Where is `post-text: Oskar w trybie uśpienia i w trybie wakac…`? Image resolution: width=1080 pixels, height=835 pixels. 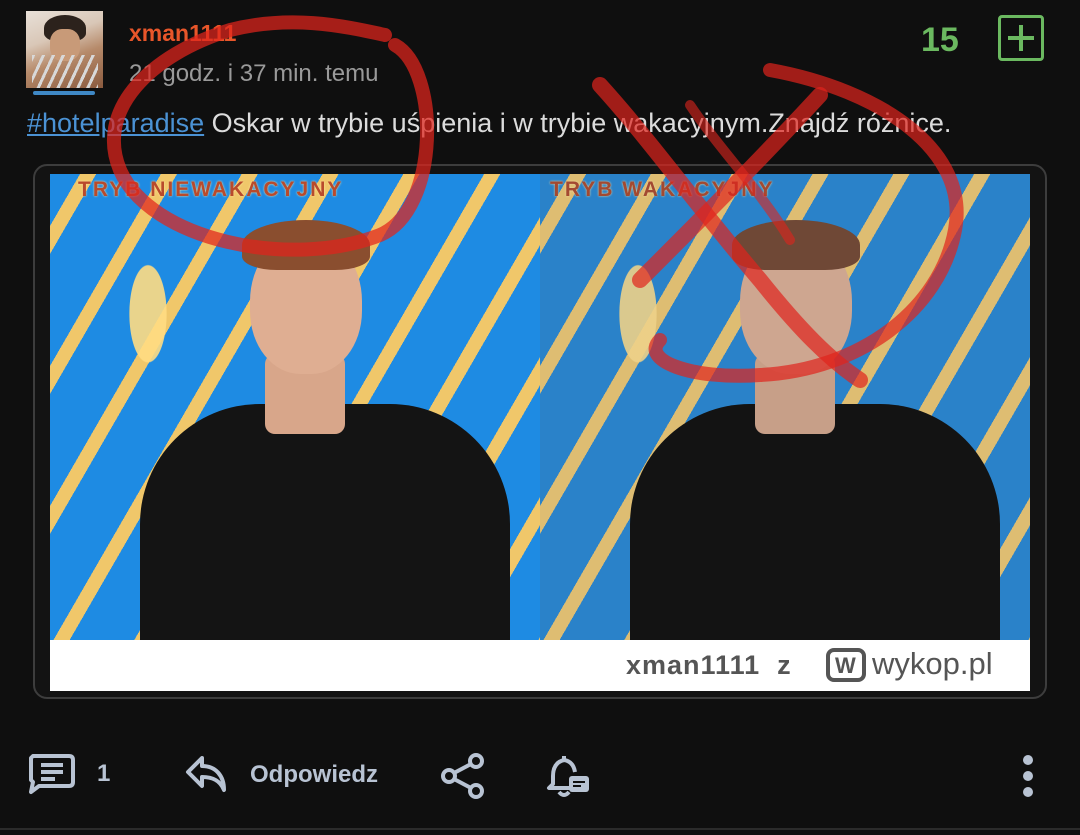 post-text: Oskar w trybie uśpienia i w trybie wakac… is located at coordinates (578, 123).